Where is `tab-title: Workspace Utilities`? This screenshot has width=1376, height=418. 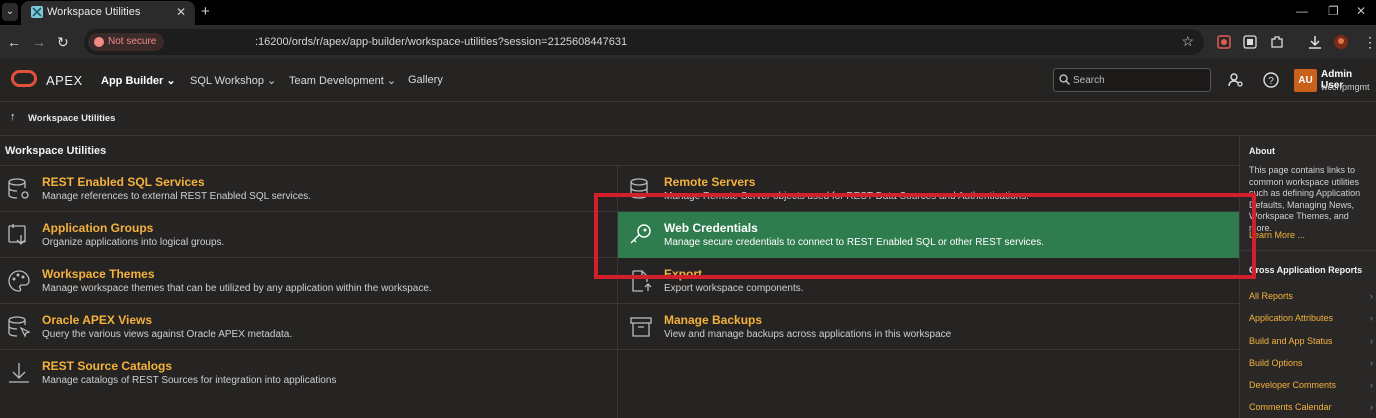
tab-title: Workspace Utilities is located at coordinates (94, 12).